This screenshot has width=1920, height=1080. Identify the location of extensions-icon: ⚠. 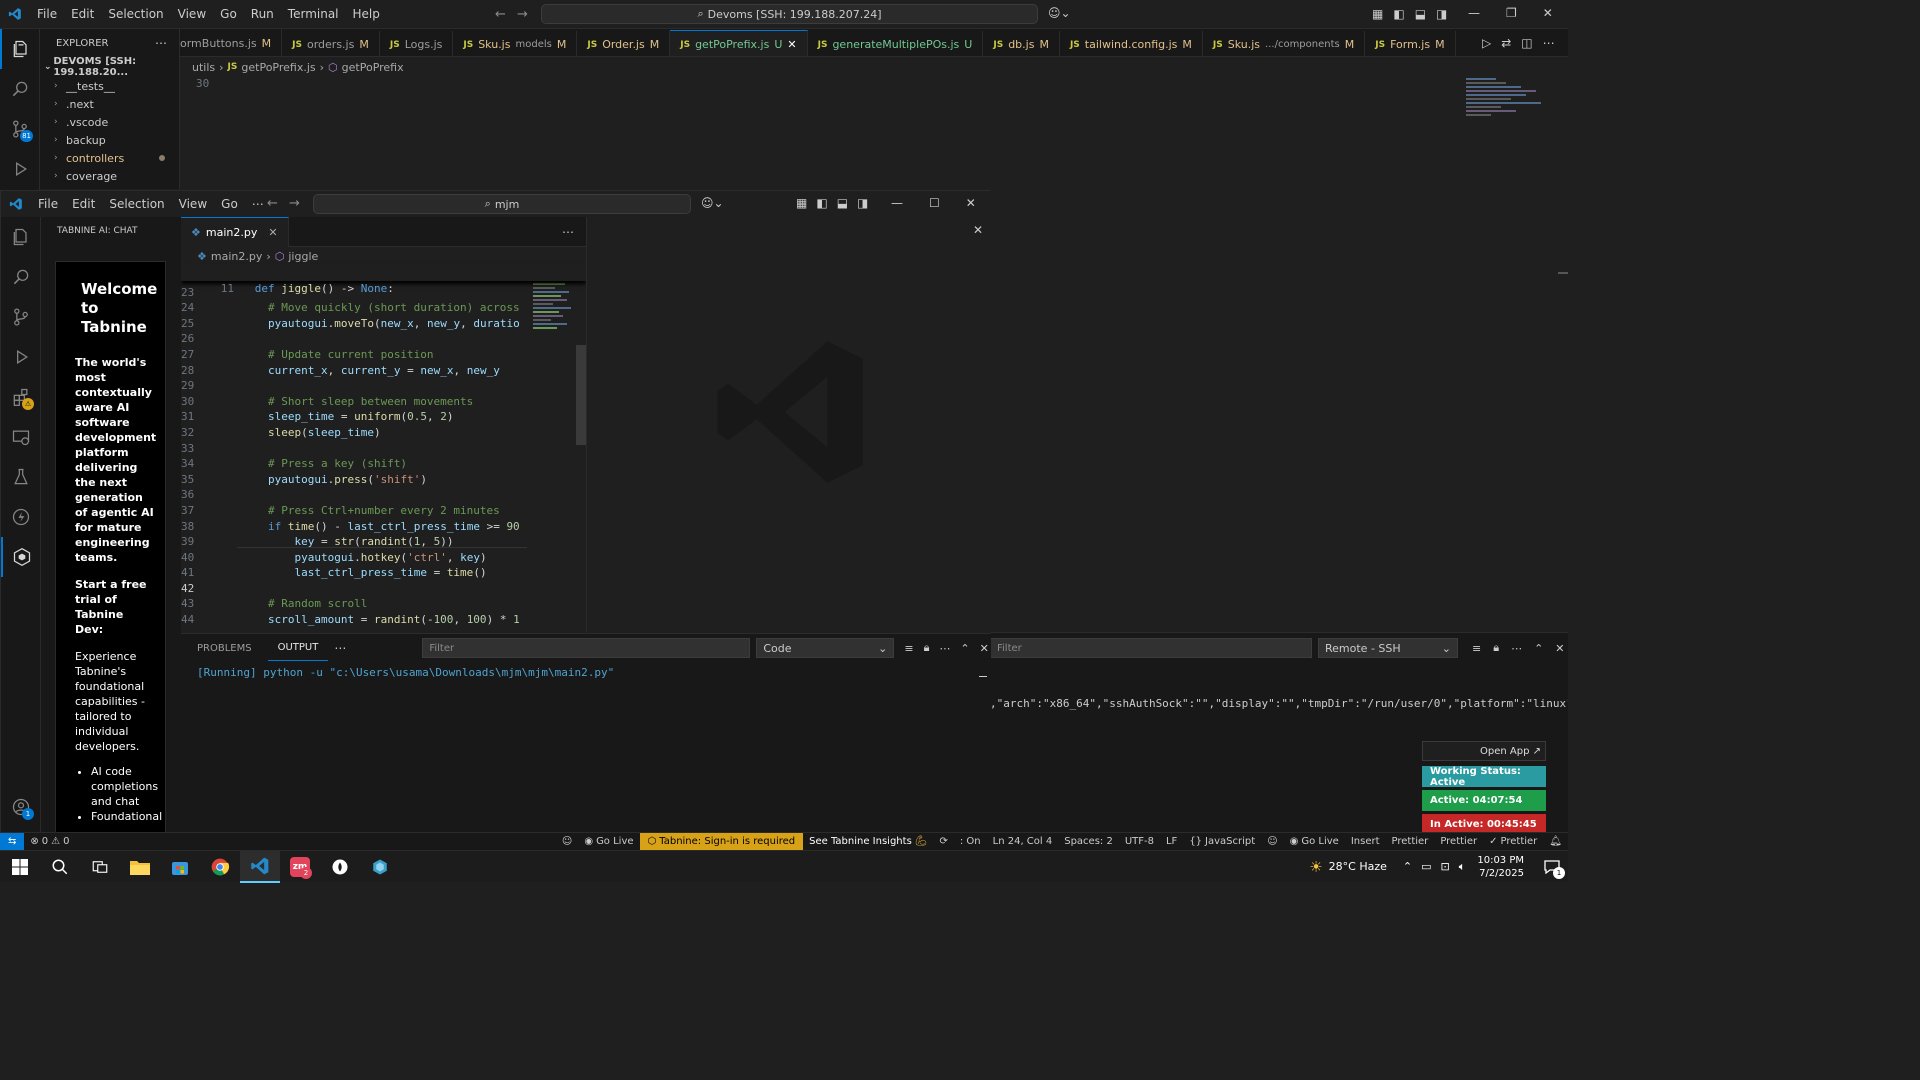
(21, 397).